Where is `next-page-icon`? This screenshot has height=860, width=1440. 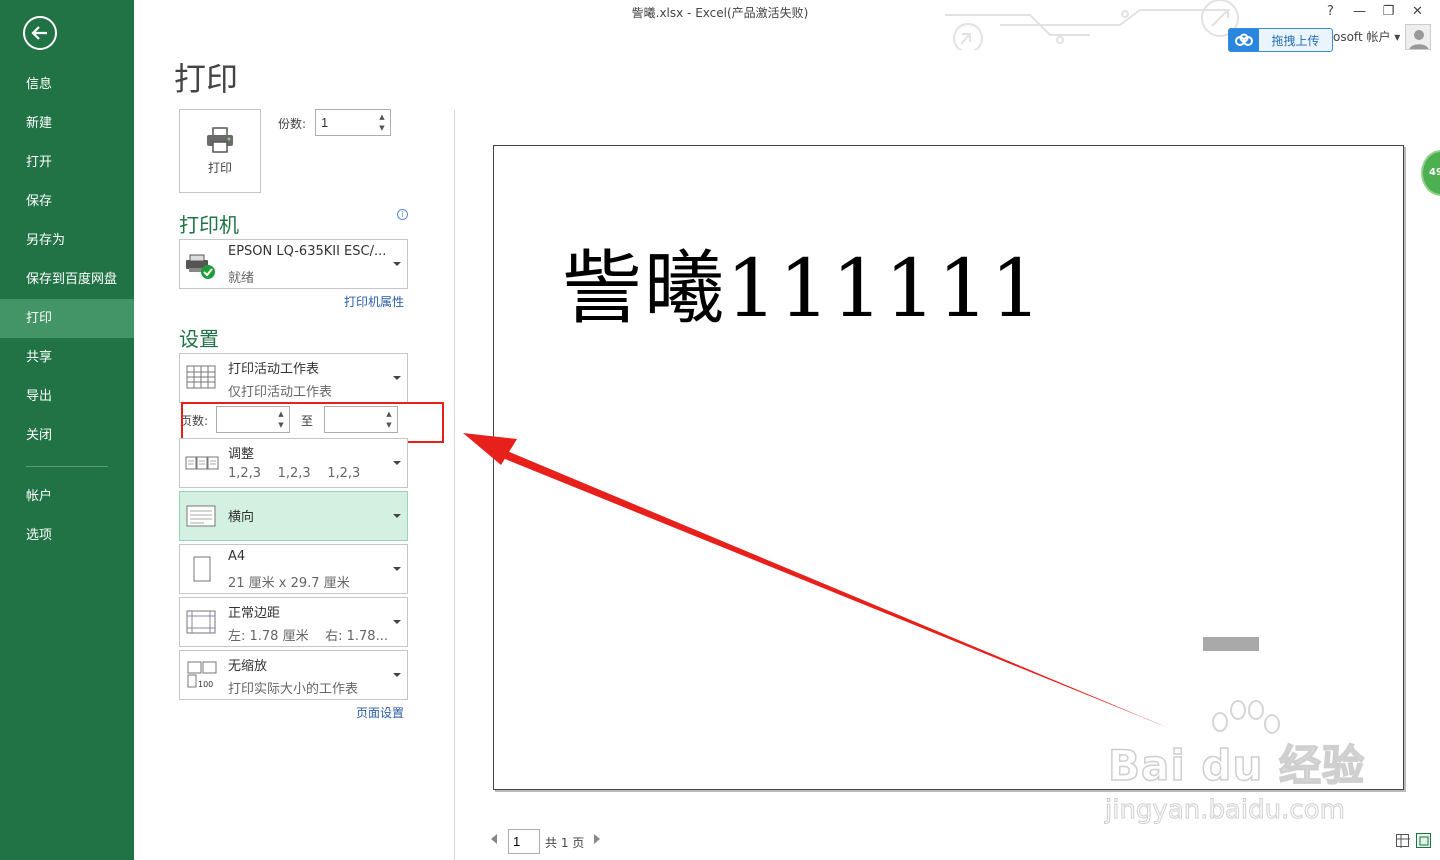
next-page-icon is located at coordinates (597, 839).